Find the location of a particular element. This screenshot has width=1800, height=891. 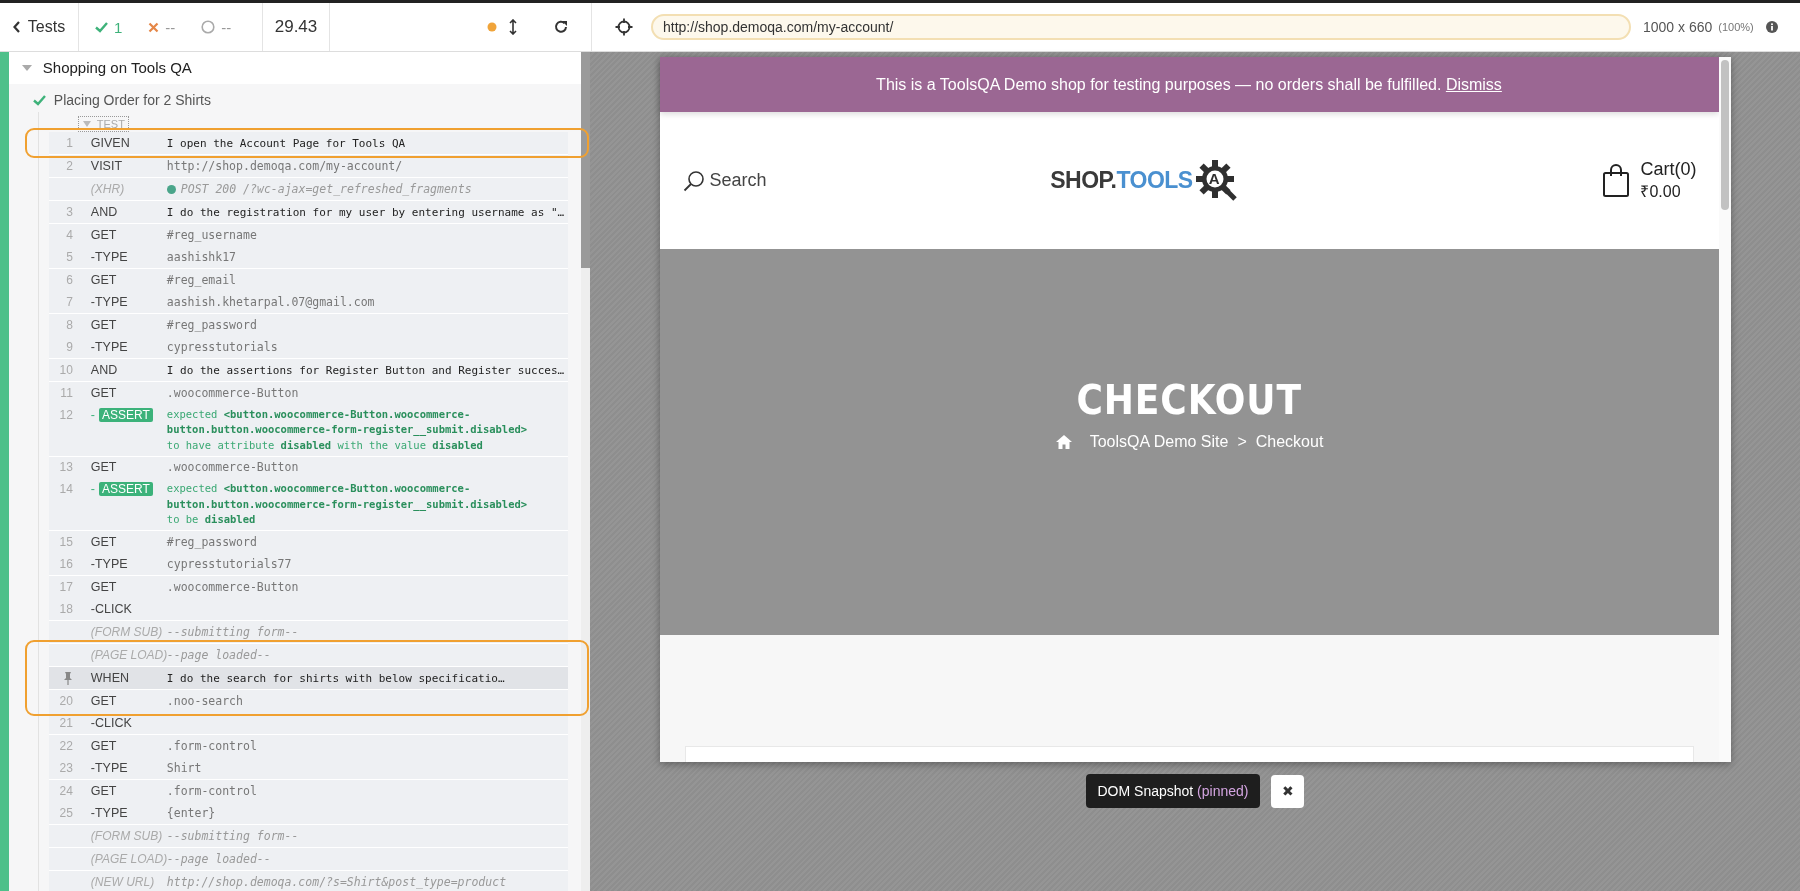

command-row: 2 VISIT http://shop.demoqa.com/my-account/ is located at coordinates (308, 166).